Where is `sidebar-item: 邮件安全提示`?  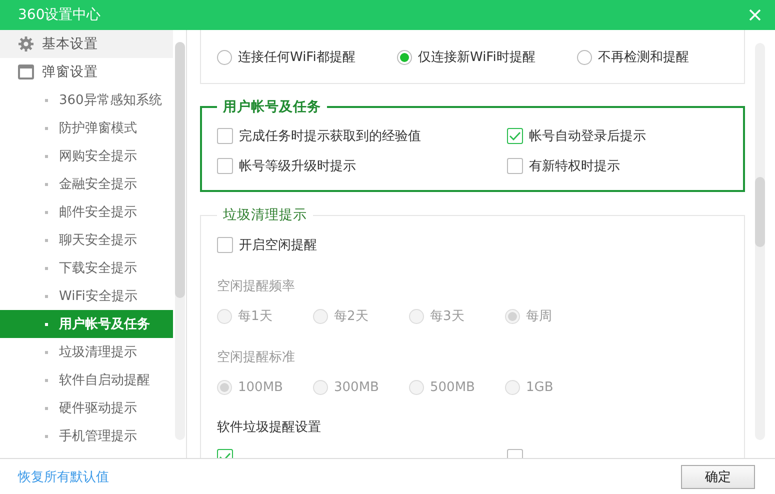
sidebar-item: 邮件安全提示 is located at coordinates (86, 212).